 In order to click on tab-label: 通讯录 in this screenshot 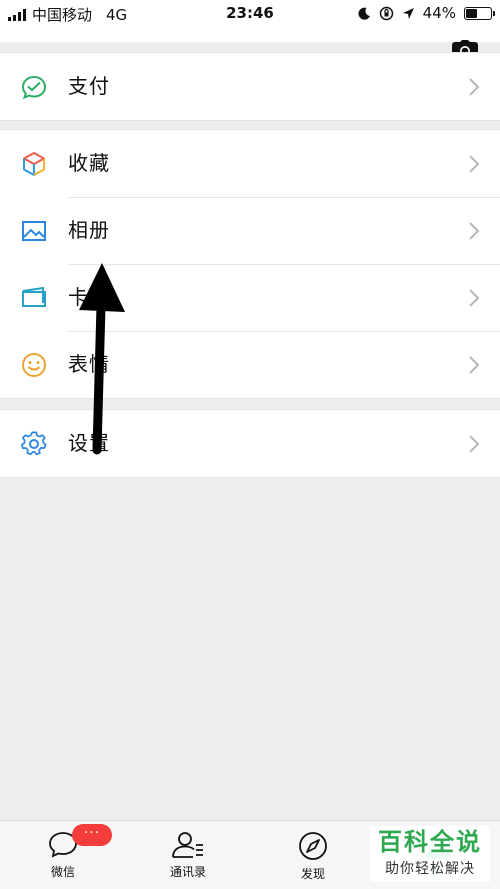, I will do `click(187, 872)`.